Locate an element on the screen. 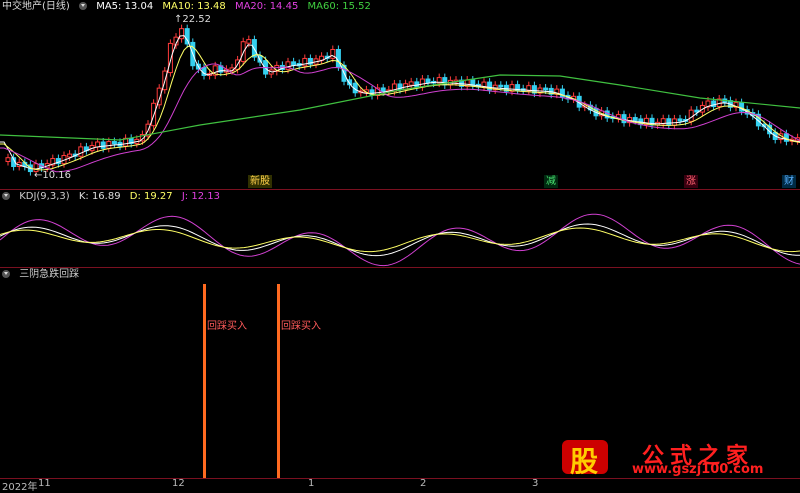 This screenshot has width=800, height=493. high-price-label: ↑22.52 is located at coordinates (193, 19).